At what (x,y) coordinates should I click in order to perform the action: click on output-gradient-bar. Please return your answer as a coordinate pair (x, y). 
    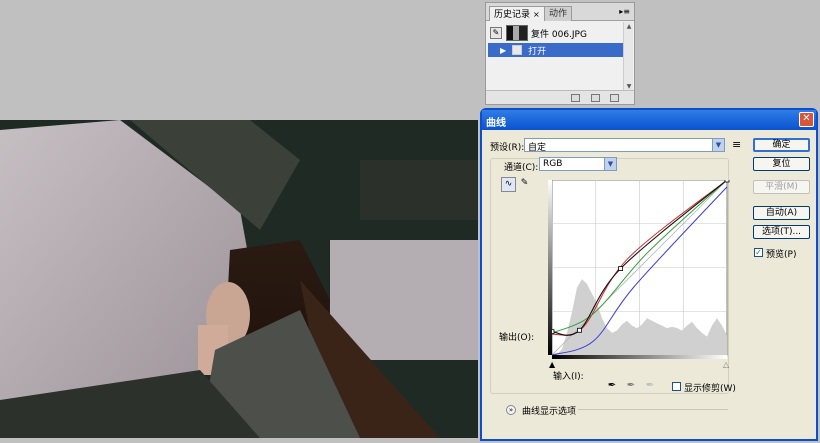
    Looking at the image, I should click on (550, 267).